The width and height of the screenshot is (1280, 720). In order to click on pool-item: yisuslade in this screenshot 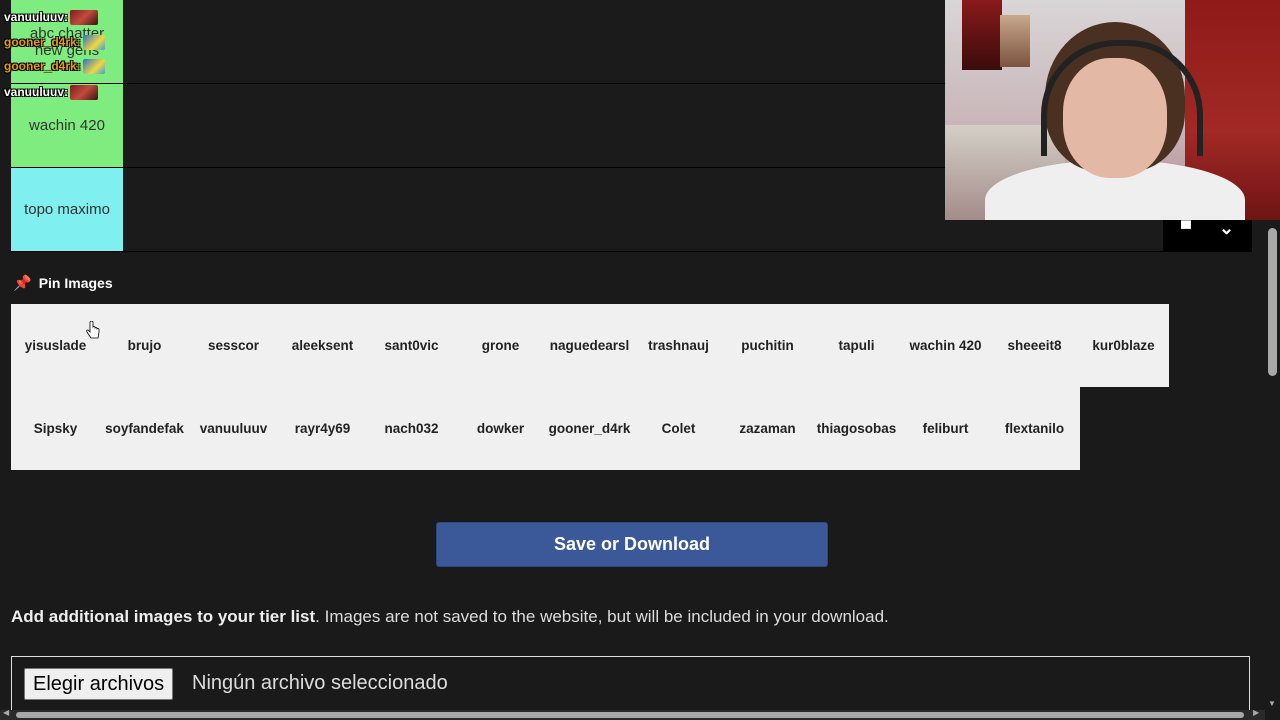, I will do `click(55, 345)`.